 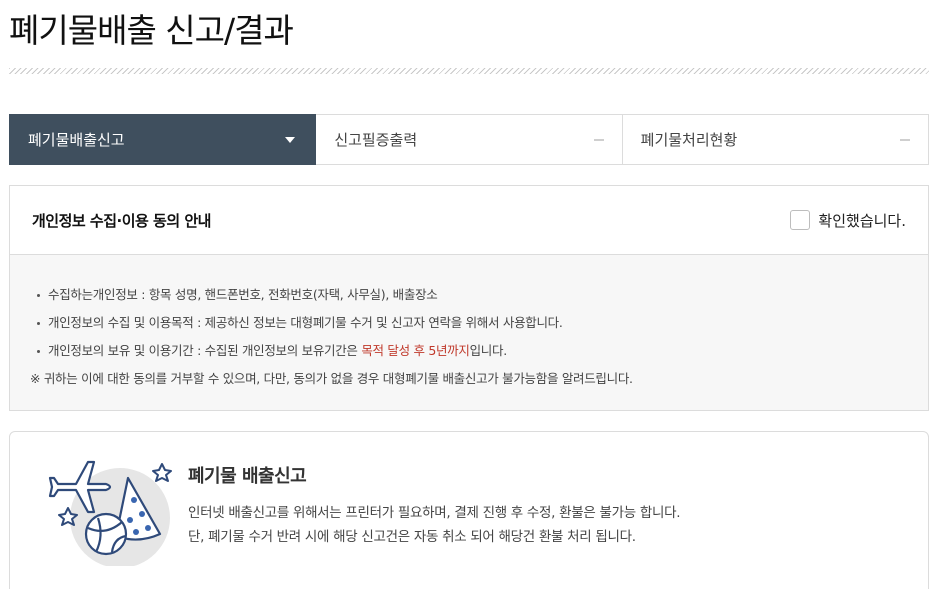 I want to click on retention-highlight: 목적 달성 후 5년까지, so click(x=415, y=350).